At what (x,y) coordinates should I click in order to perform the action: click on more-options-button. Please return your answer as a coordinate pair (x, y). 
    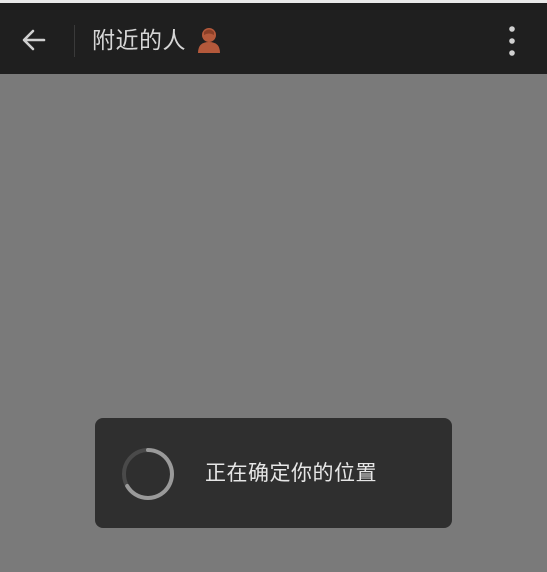
    Looking at the image, I should click on (512, 41).